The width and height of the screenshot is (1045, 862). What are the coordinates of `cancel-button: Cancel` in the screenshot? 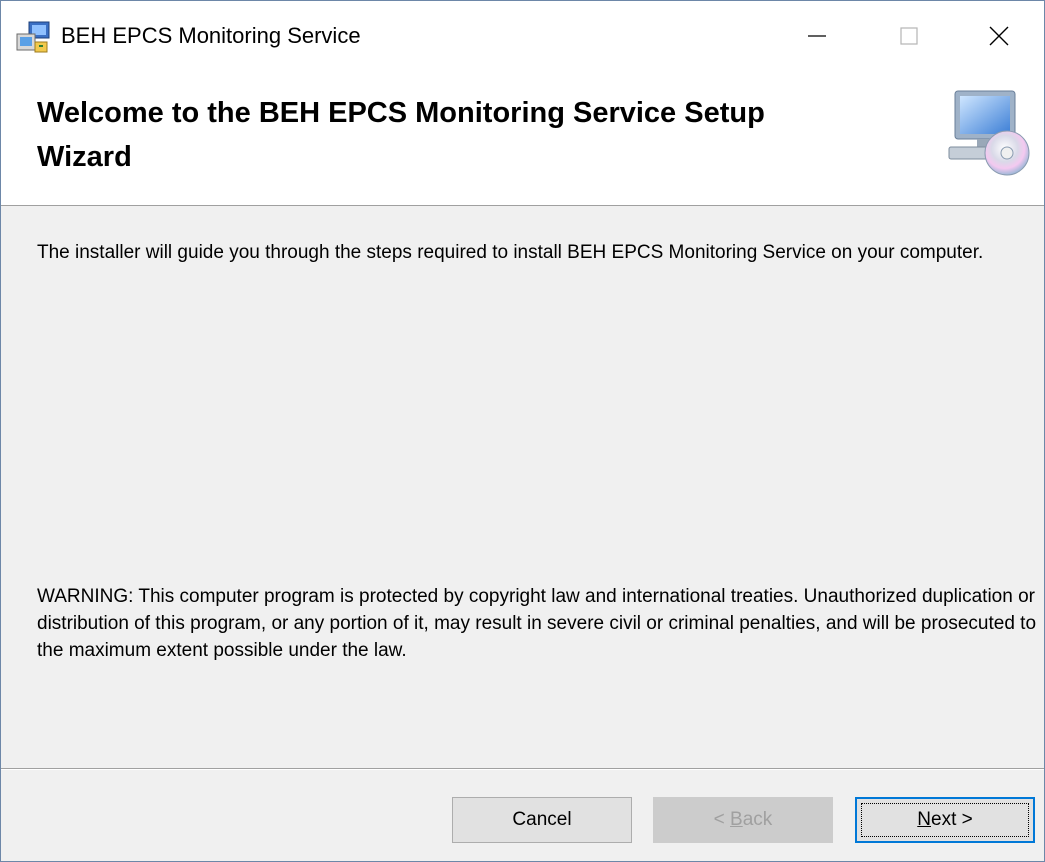 It's located at (542, 820).